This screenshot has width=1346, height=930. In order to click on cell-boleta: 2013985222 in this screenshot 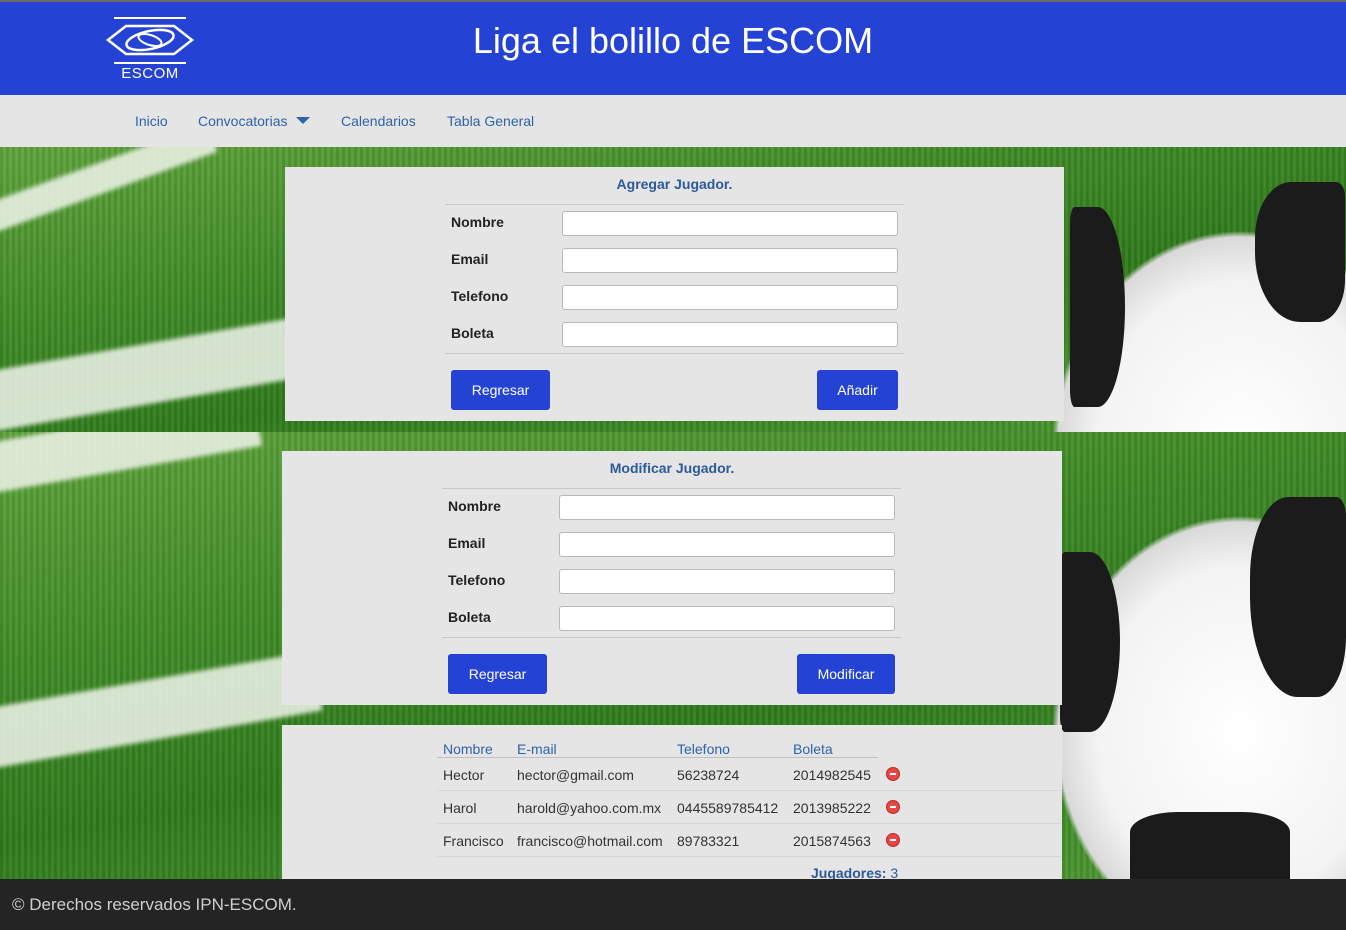, I will do `click(832, 808)`.